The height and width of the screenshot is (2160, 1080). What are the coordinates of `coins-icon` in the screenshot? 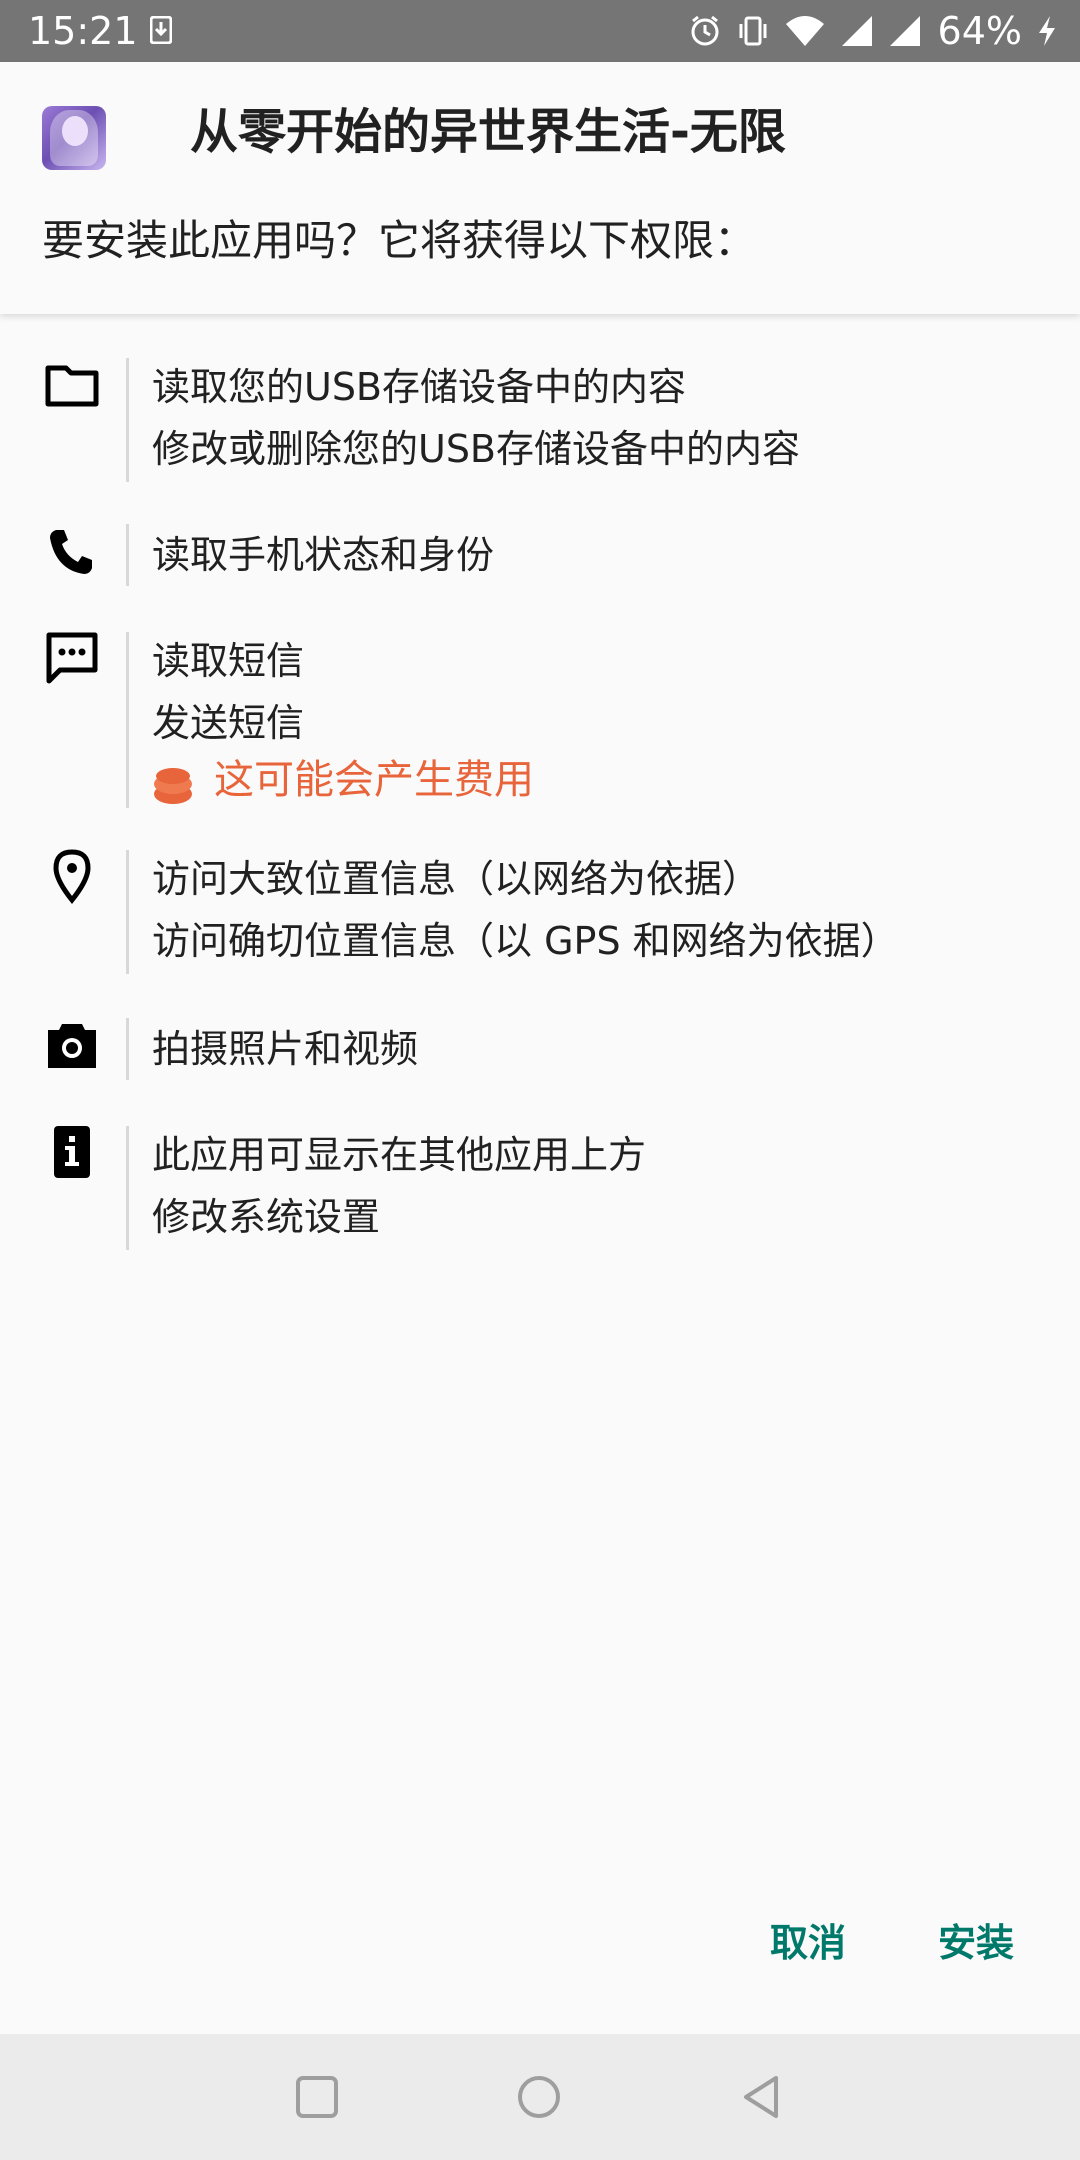 It's located at (173, 786).